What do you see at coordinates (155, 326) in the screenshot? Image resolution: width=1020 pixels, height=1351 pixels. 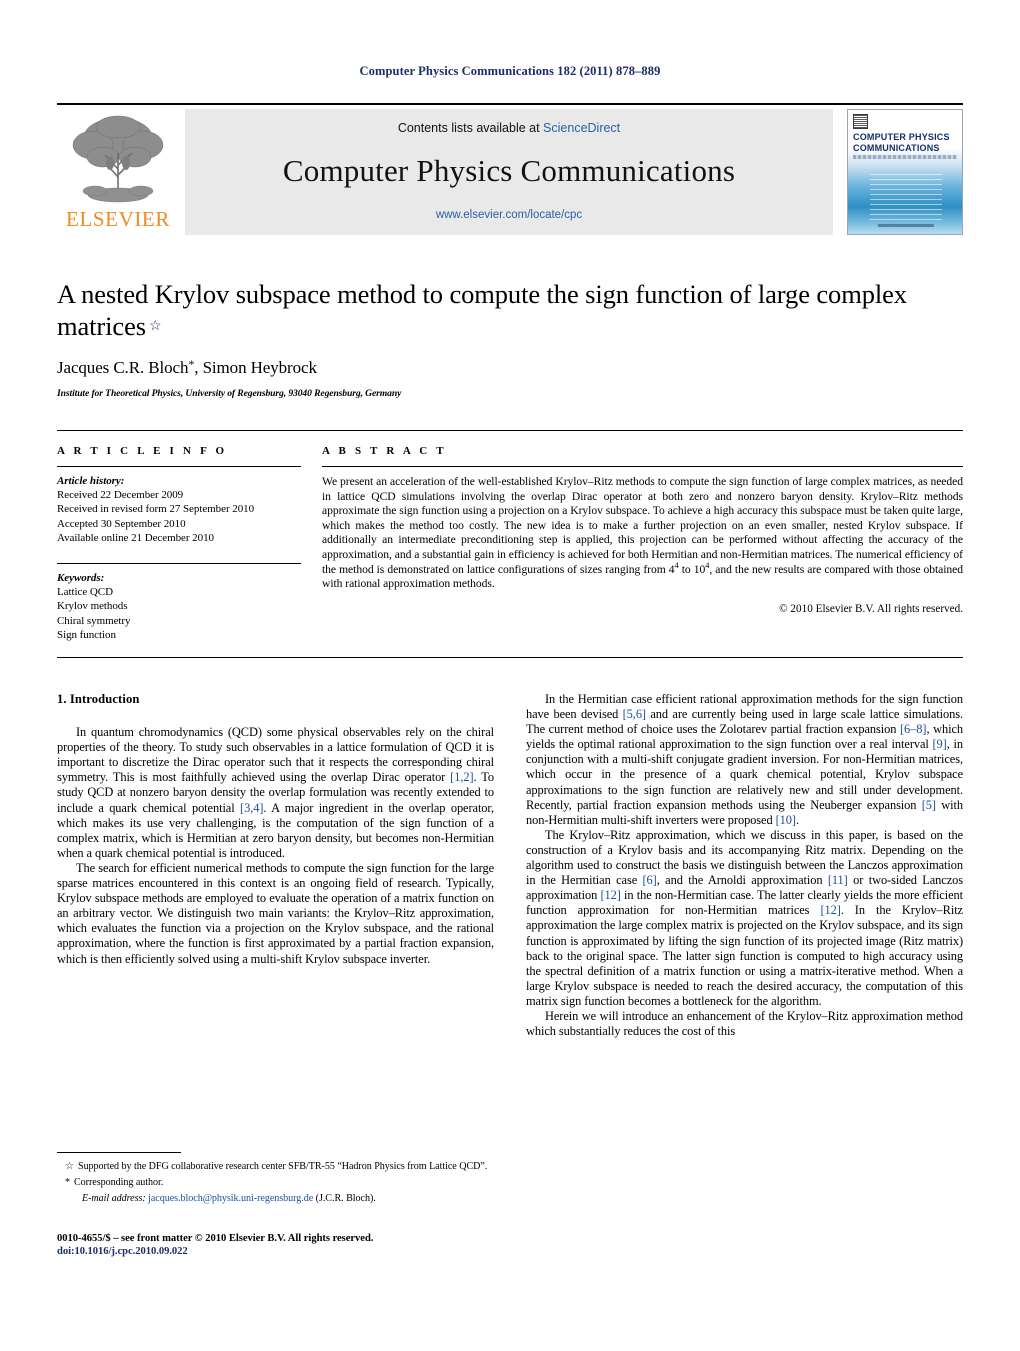 I see `title-footnote-marker: ☆` at bounding box center [155, 326].